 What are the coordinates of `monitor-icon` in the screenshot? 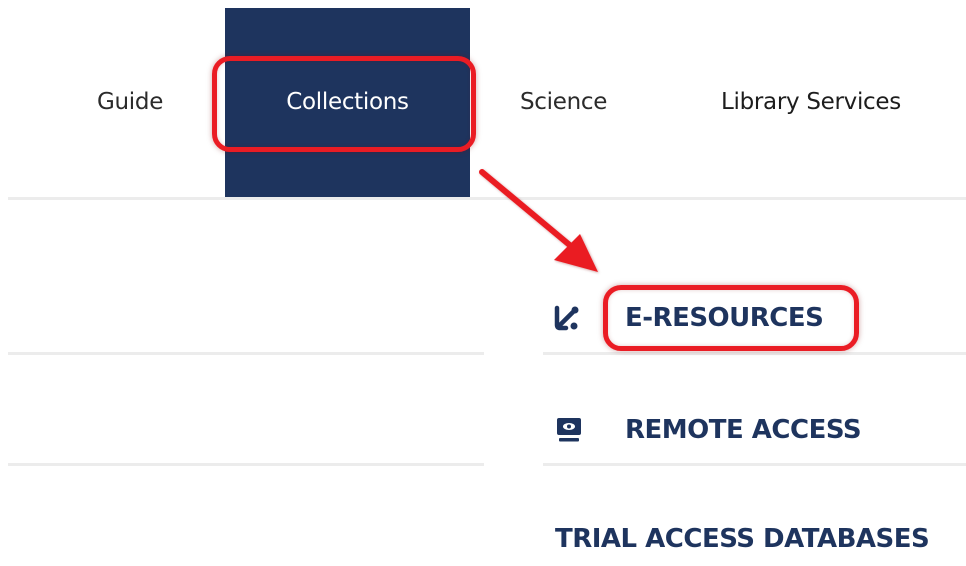 It's located at (569, 430).